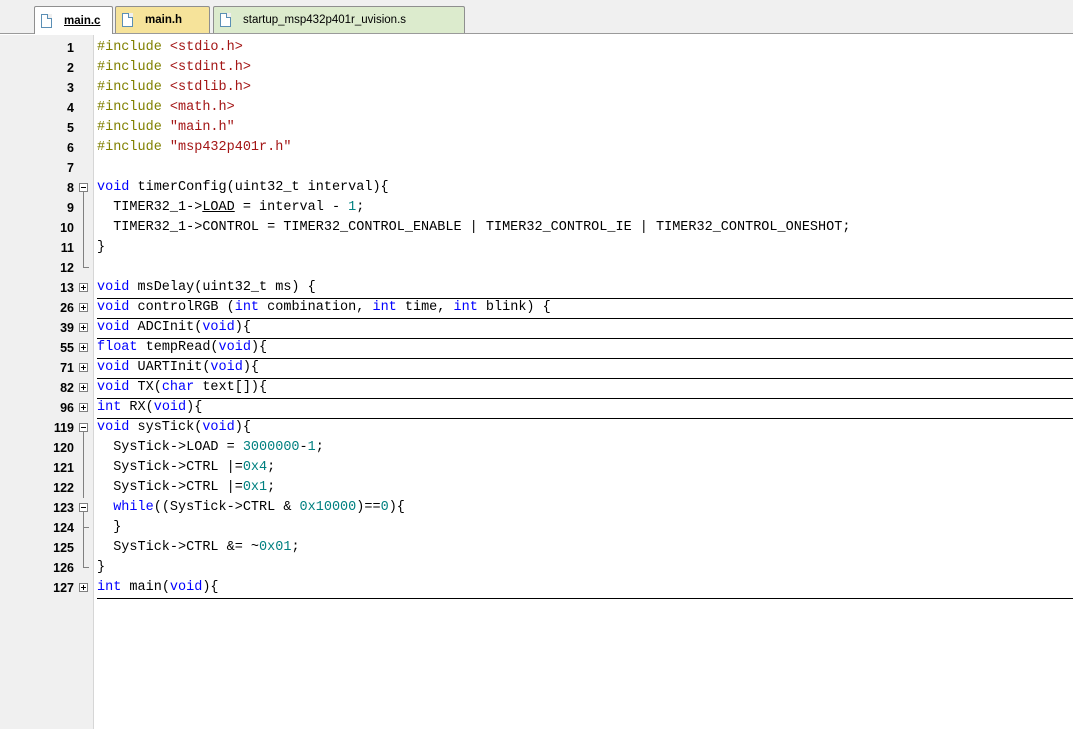 The image size is (1073, 729). What do you see at coordinates (225, 20) in the screenshot?
I see `asm-file-icon` at bounding box center [225, 20].